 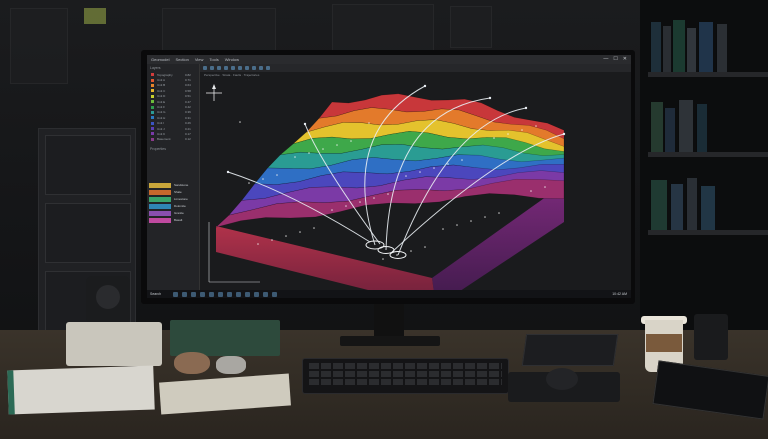 I want to click on menu-item: View, so click(x=199, y=59).